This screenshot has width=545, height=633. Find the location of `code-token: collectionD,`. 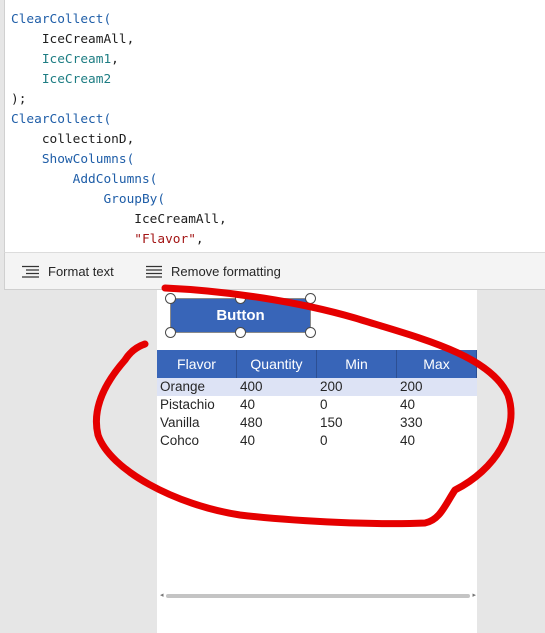

code-token: collectionD, is located at coordinates (73, 139).